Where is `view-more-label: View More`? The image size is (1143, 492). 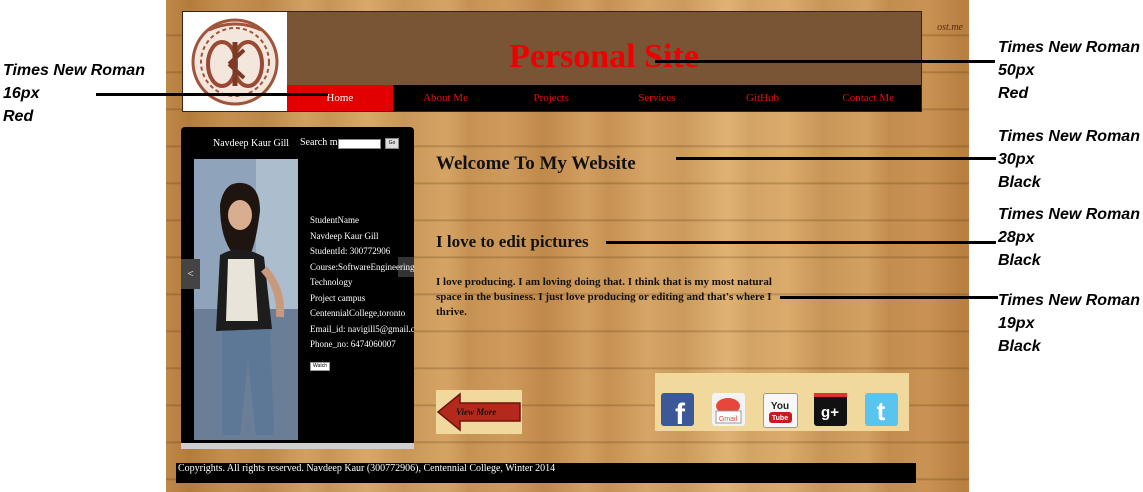 view-more-label: View More is located at coordinates (476, 412).